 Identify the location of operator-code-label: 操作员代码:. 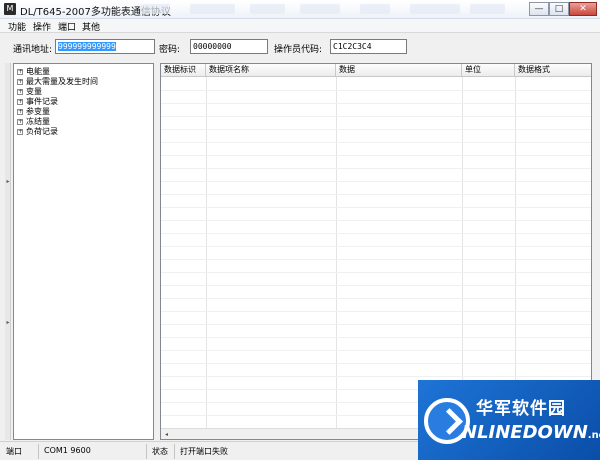
(298, 50).